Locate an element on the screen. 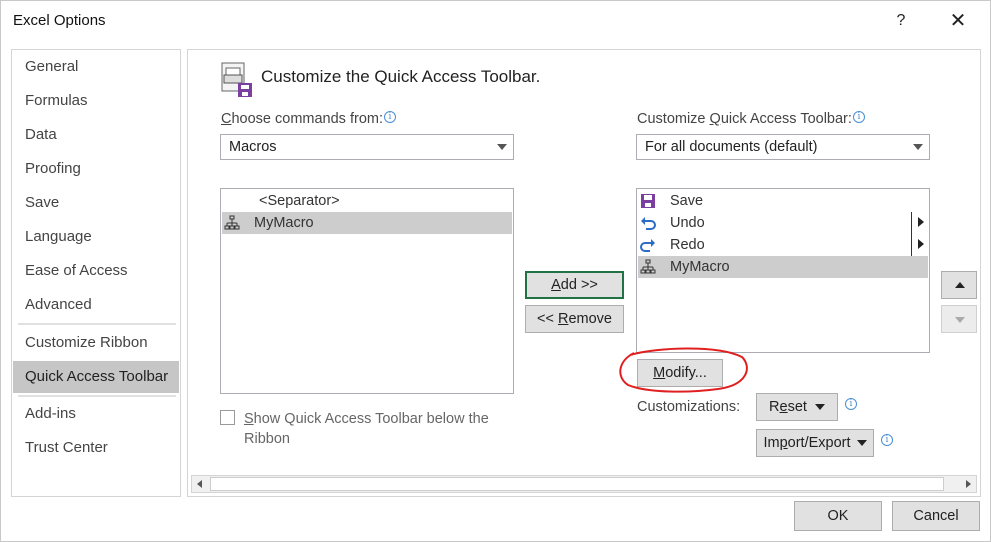 The width and height of the screenshot is (991, 542). nav-item-ease-of-access: Ease of Access is located at coordinates (96, 271).